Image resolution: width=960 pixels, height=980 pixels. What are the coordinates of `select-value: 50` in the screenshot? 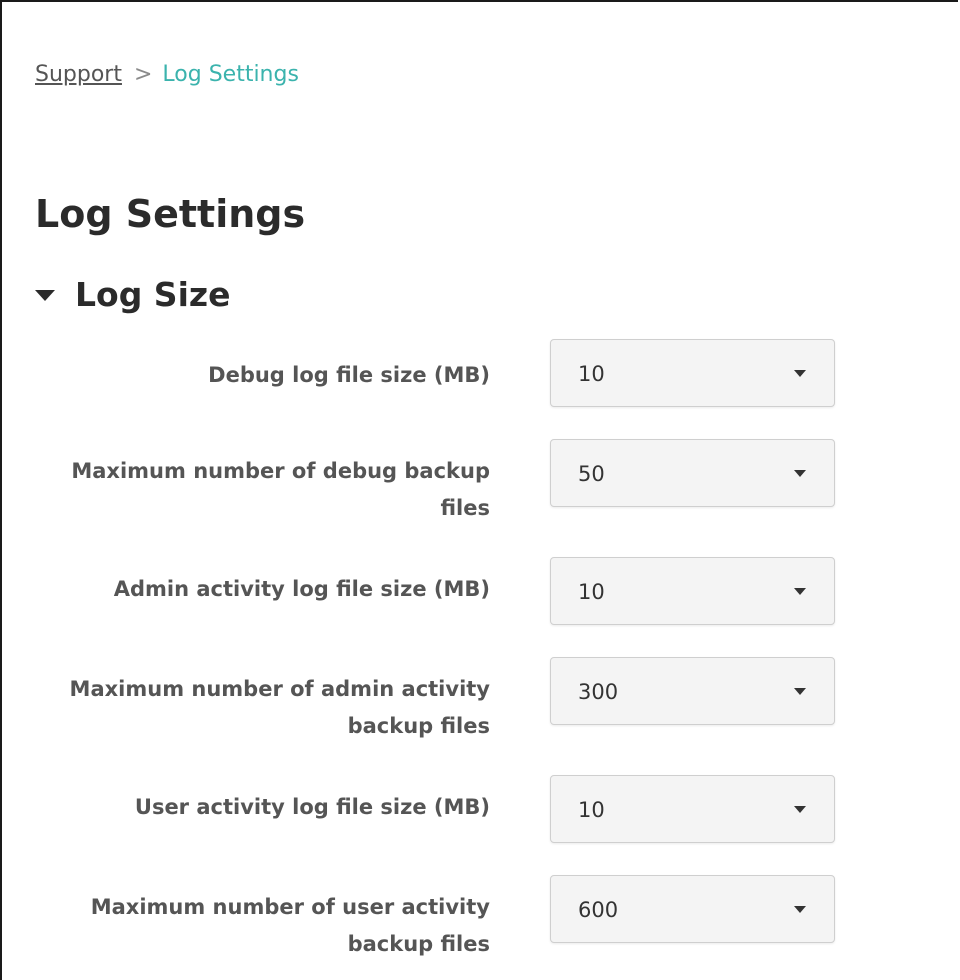 It's located at (591, 474).